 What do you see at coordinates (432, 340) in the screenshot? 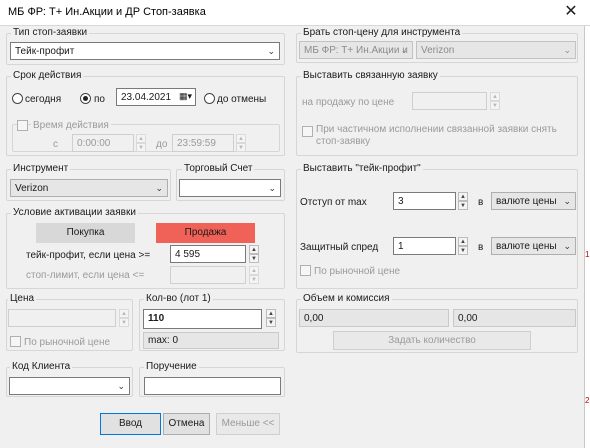
I see `set-quantity-button: Задать количество` at bounding box center [432, 340].